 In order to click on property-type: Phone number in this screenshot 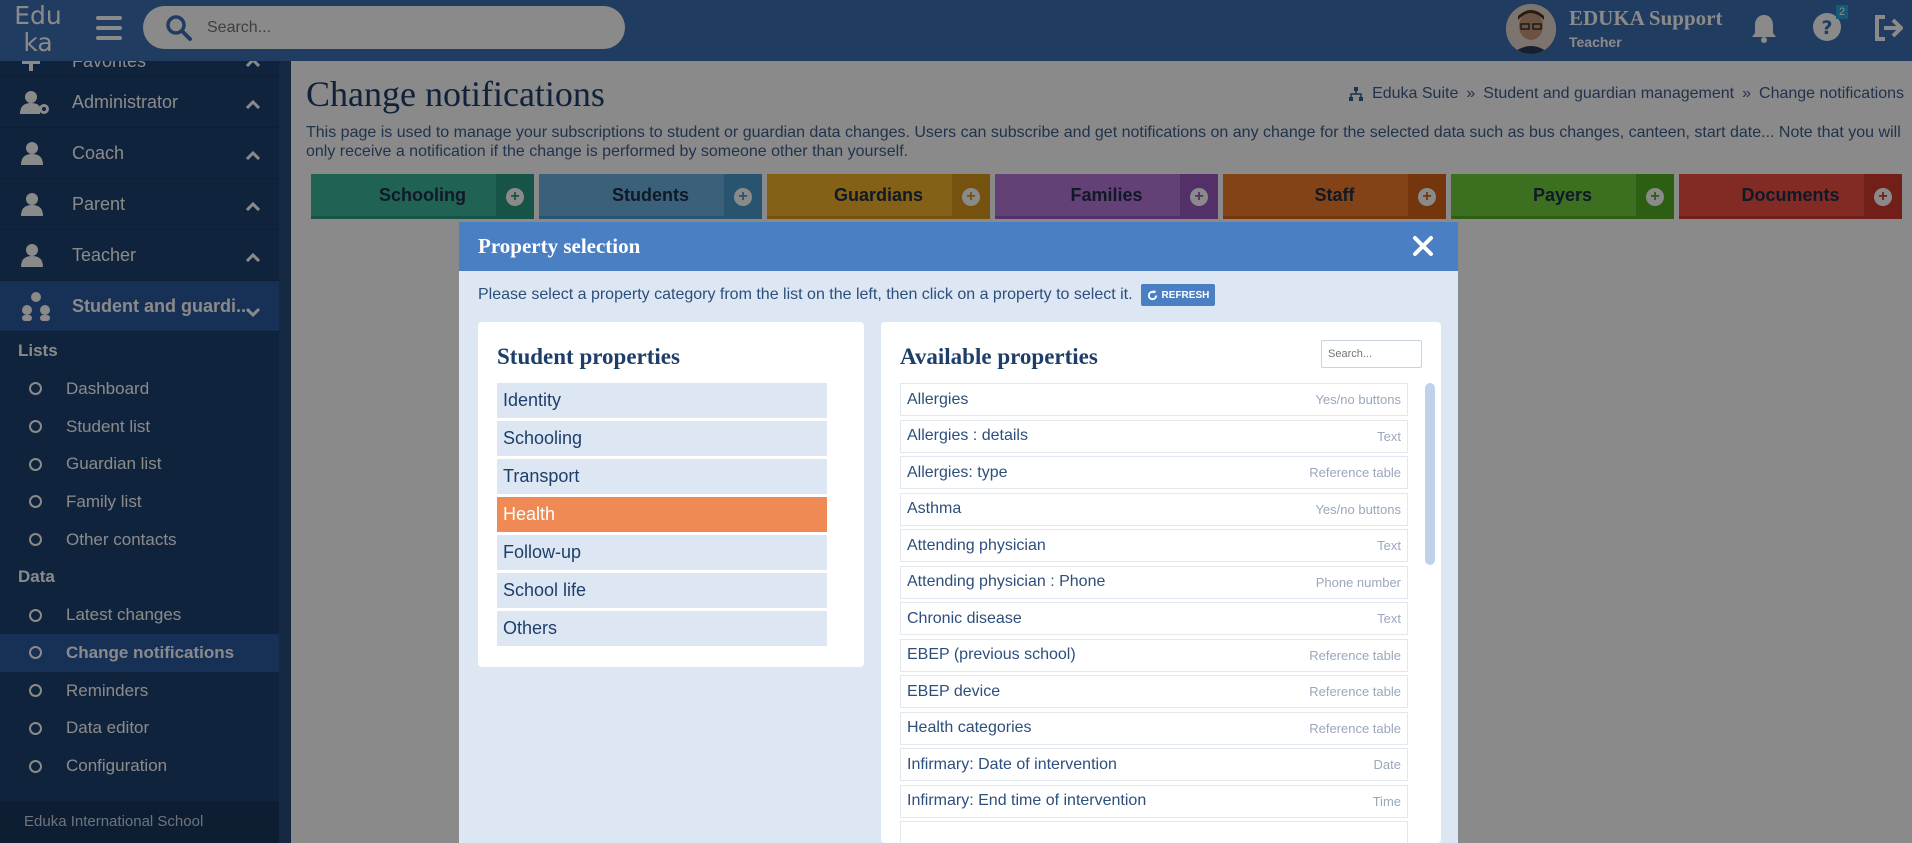, I will do `click(1358, 582)`.